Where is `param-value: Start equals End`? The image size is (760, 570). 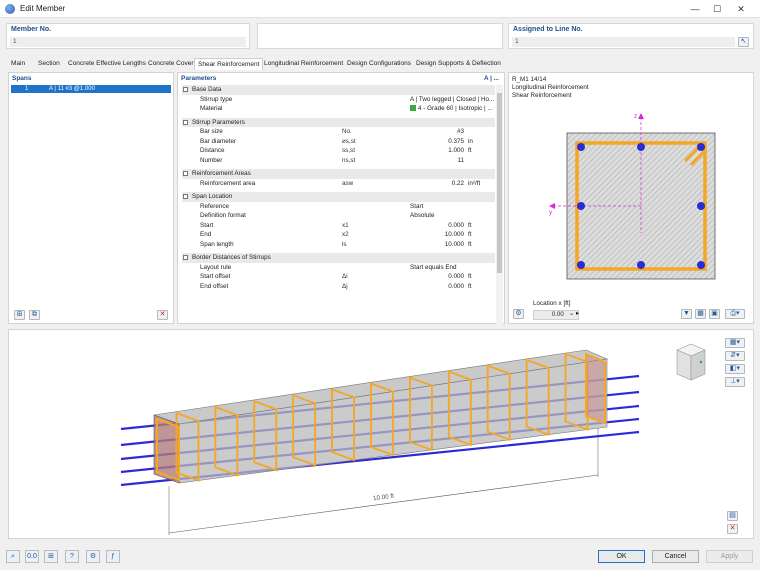
param-value: Start equals End is located at coordinates (452, 268).